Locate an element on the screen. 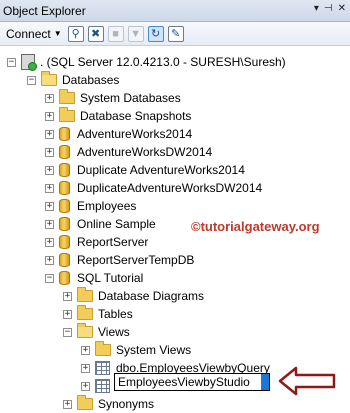 The image size is (350, 413). database-label: Duplicate AdventureWorks2014 is located at coordinates (161, 170).